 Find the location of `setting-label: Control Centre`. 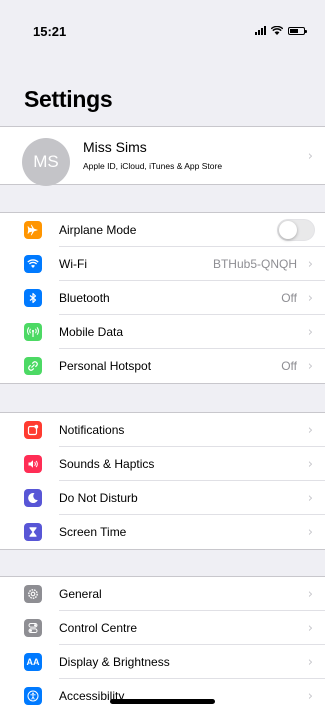

setting-label: Control Centre is located at coordinates (98, 628).